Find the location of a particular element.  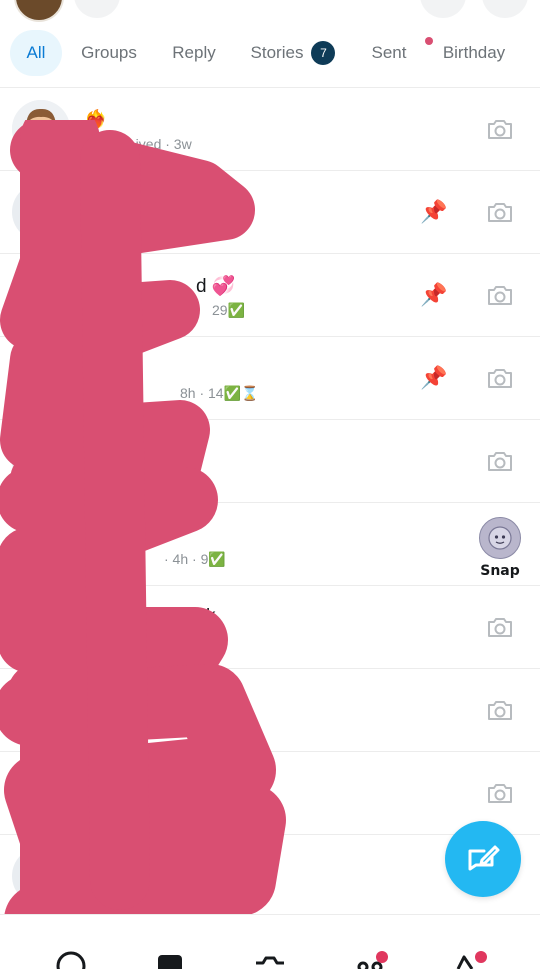

tab-sent: Sent is located at coordinates (389, 53).